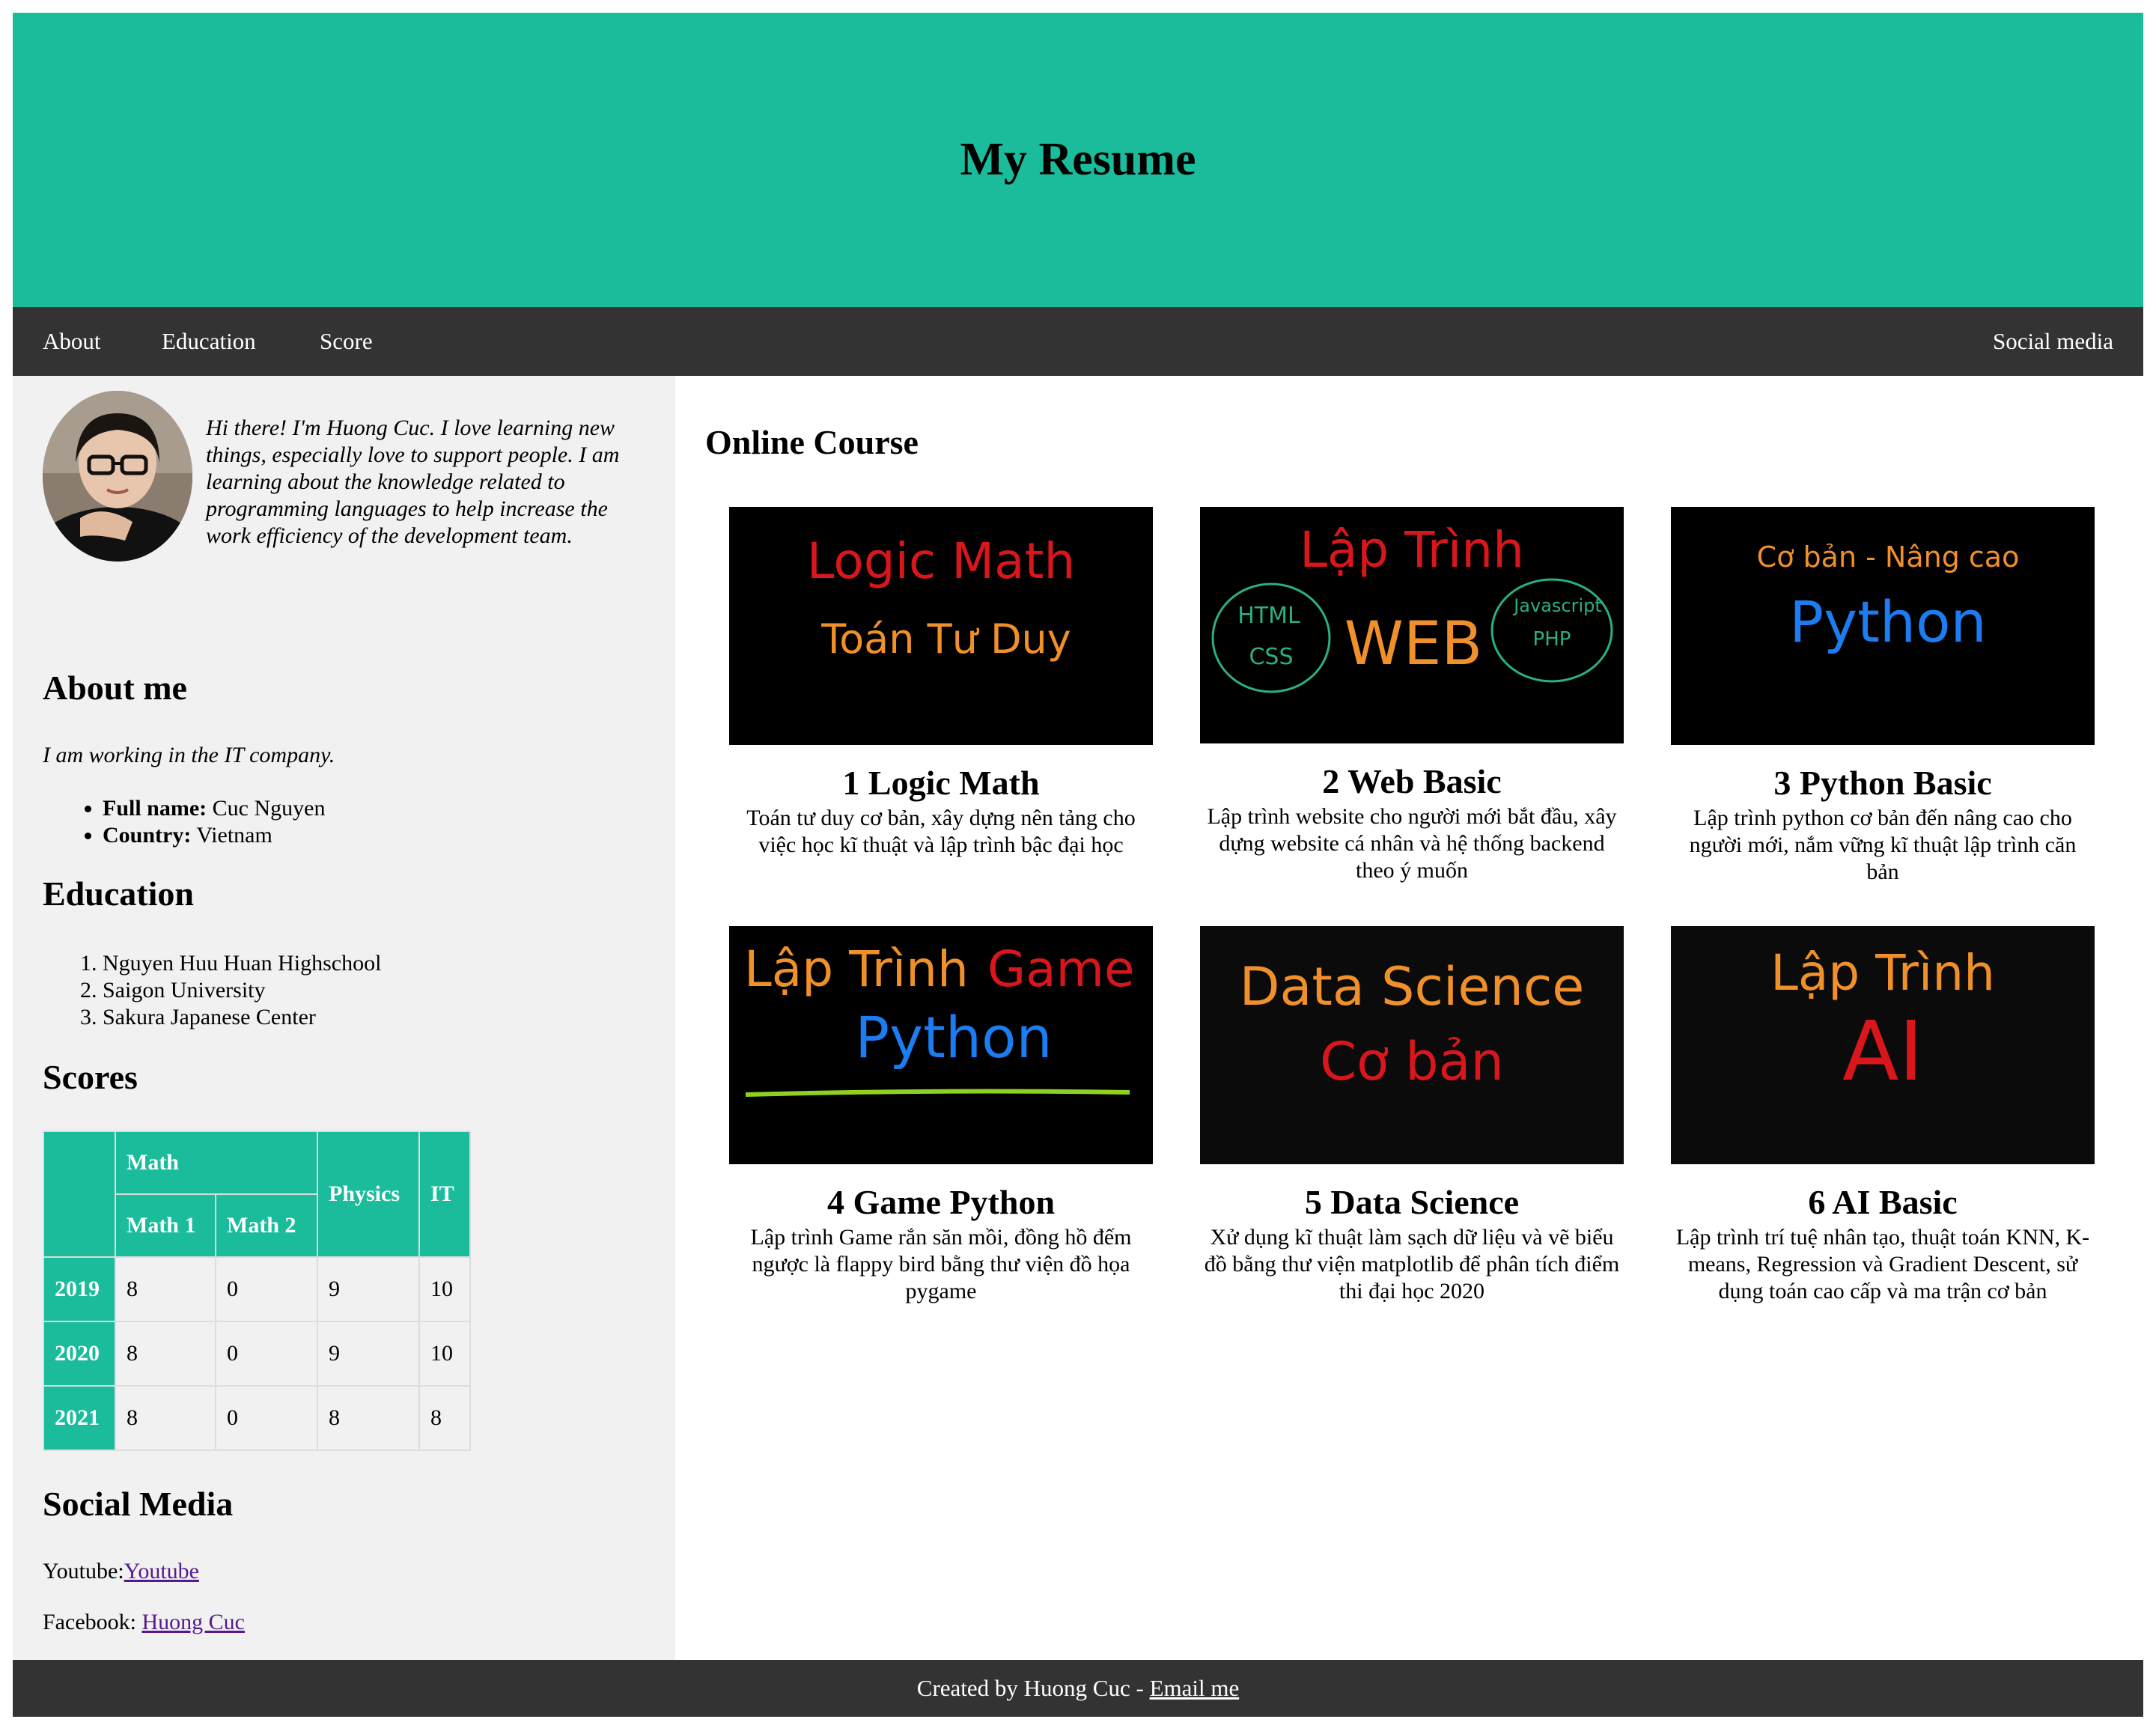  Describe the element at coordinates (147, 835) in the screenshot. I see `country-label: Country:` at that location.